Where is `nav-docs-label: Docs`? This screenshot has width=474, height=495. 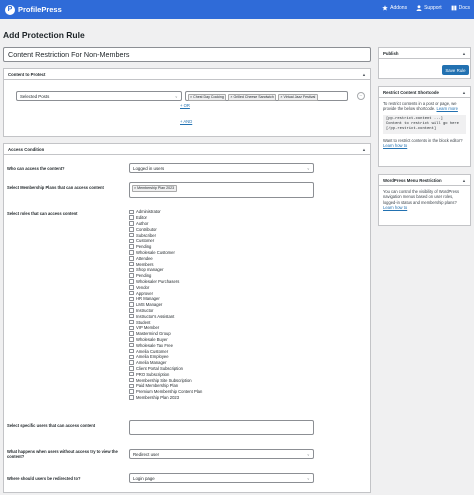
nav-docs-label: Docs is located at coordinates (464, 8).